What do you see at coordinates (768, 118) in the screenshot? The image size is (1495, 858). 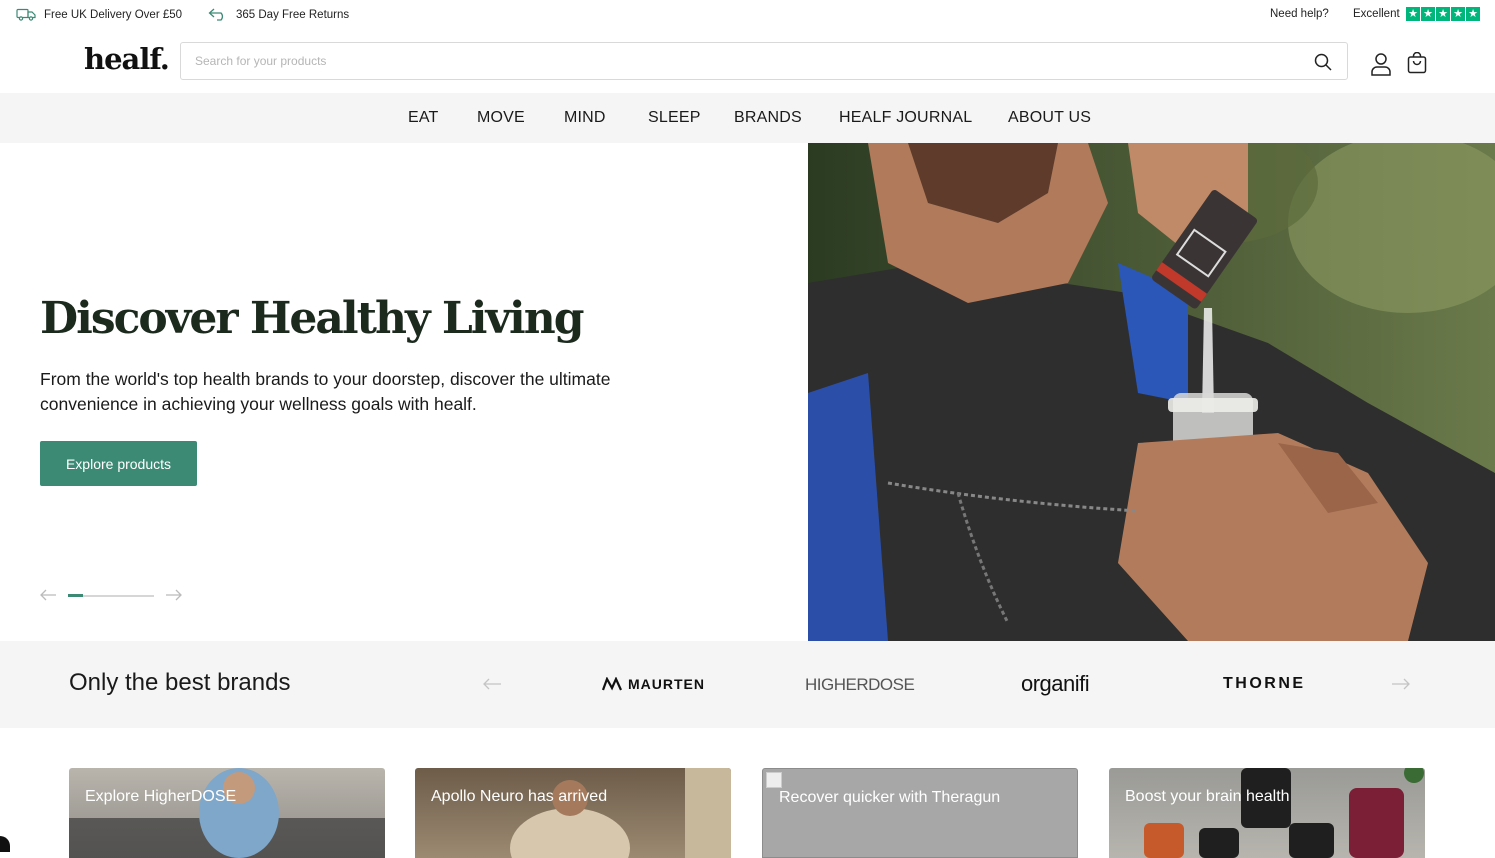 I see `nav-item-brands: BRANDS` at bounding box center [768, 118].